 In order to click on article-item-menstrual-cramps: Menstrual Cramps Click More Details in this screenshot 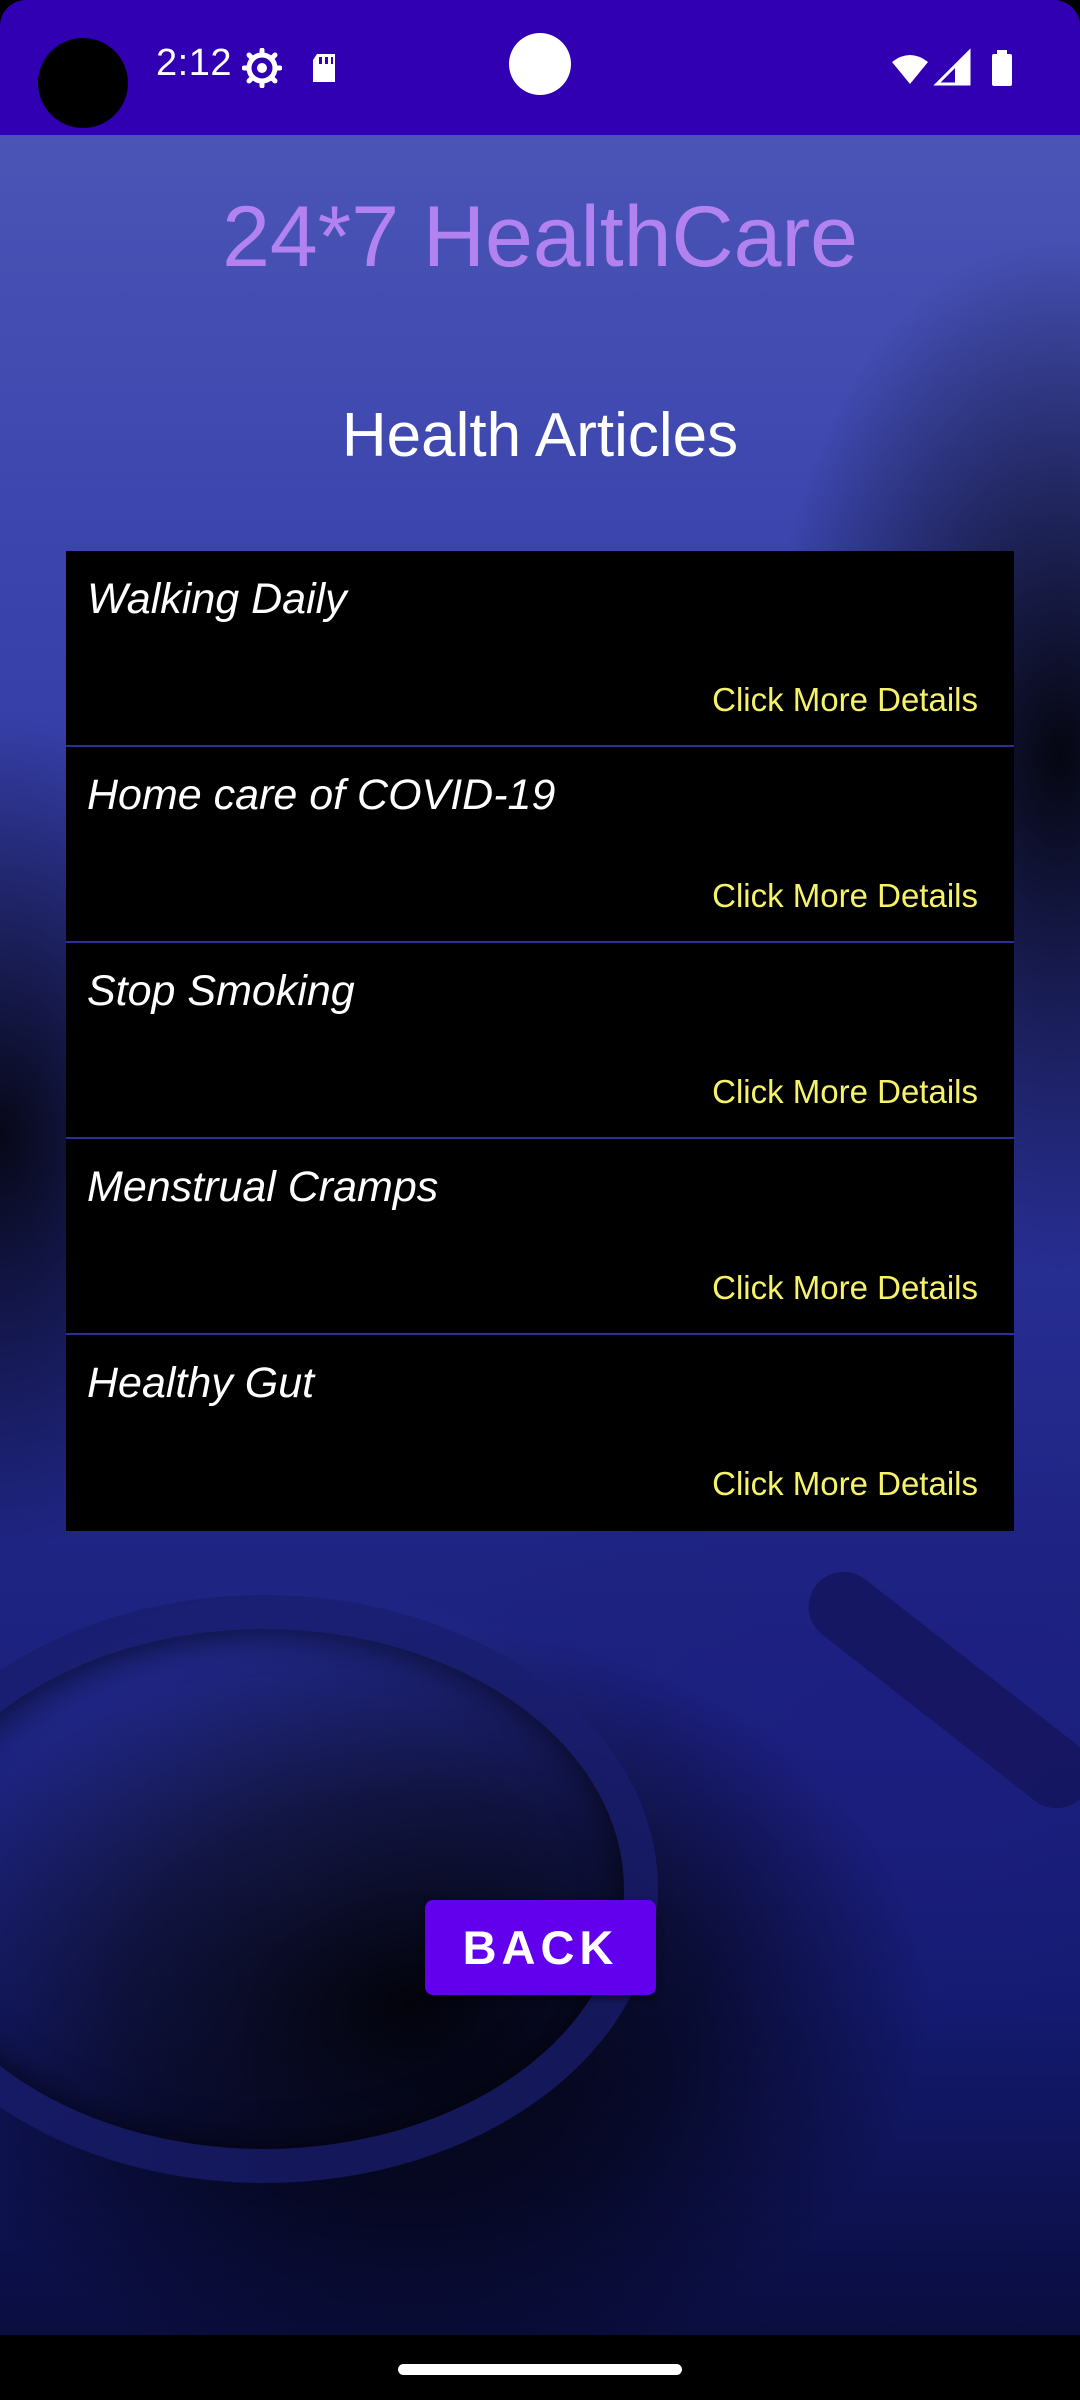, I will do `click(540, 1237)`.